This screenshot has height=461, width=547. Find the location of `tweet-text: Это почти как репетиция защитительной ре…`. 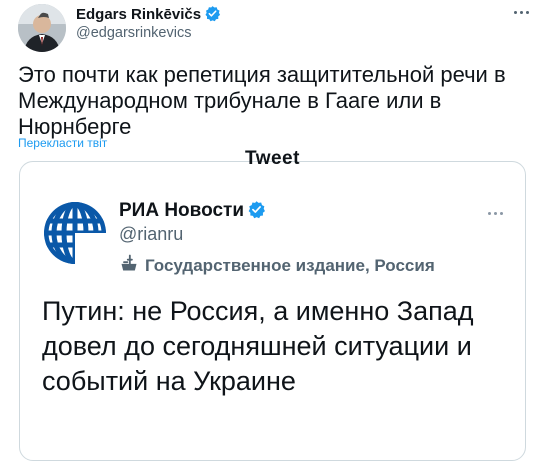

tweet-text: Это почти как репетиция защитительной ре… is located at coordinates (262, 100).